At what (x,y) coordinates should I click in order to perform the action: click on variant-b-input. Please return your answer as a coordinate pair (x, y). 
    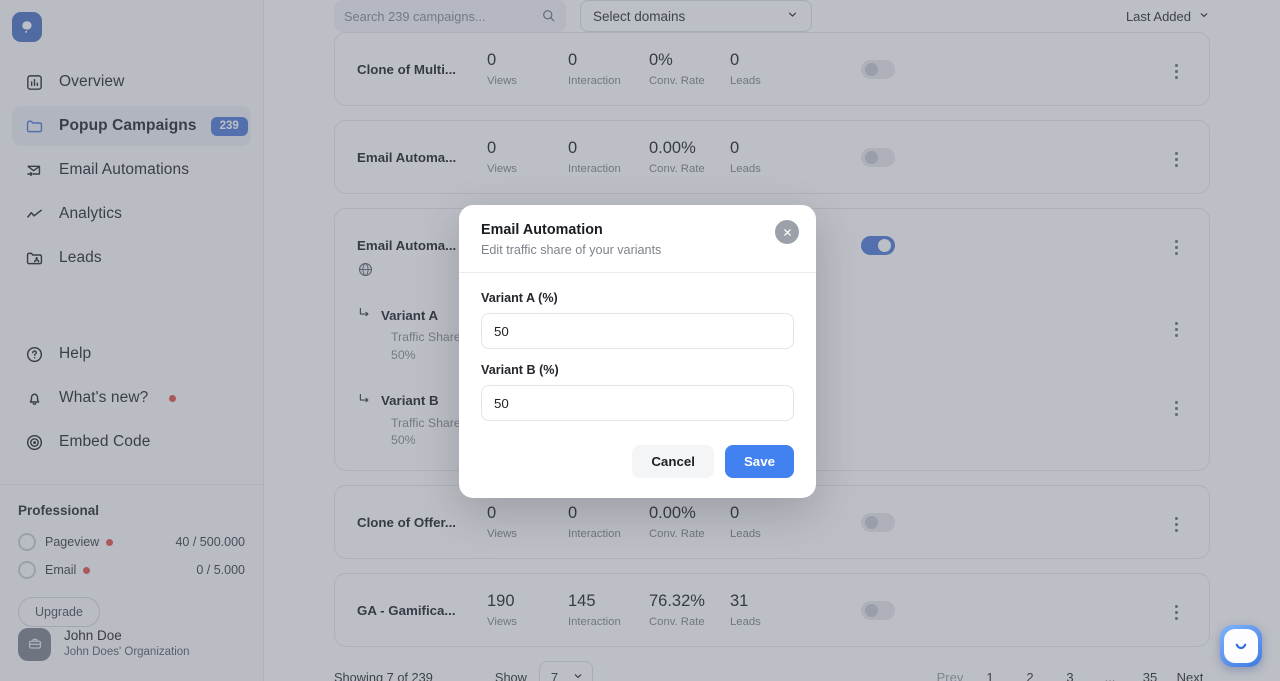
    Looking at the image, I should click on (637, 403).